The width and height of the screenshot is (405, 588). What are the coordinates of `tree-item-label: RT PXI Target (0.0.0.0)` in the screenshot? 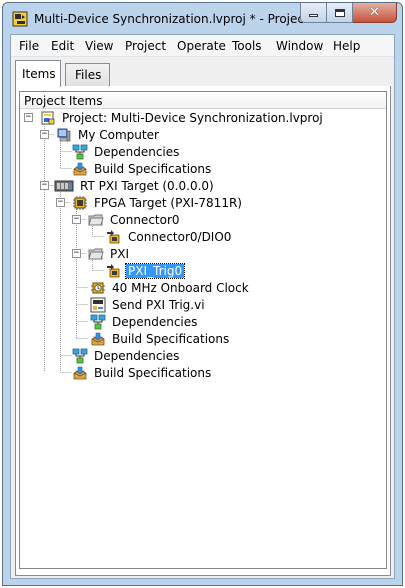 It's located at (147, 185).